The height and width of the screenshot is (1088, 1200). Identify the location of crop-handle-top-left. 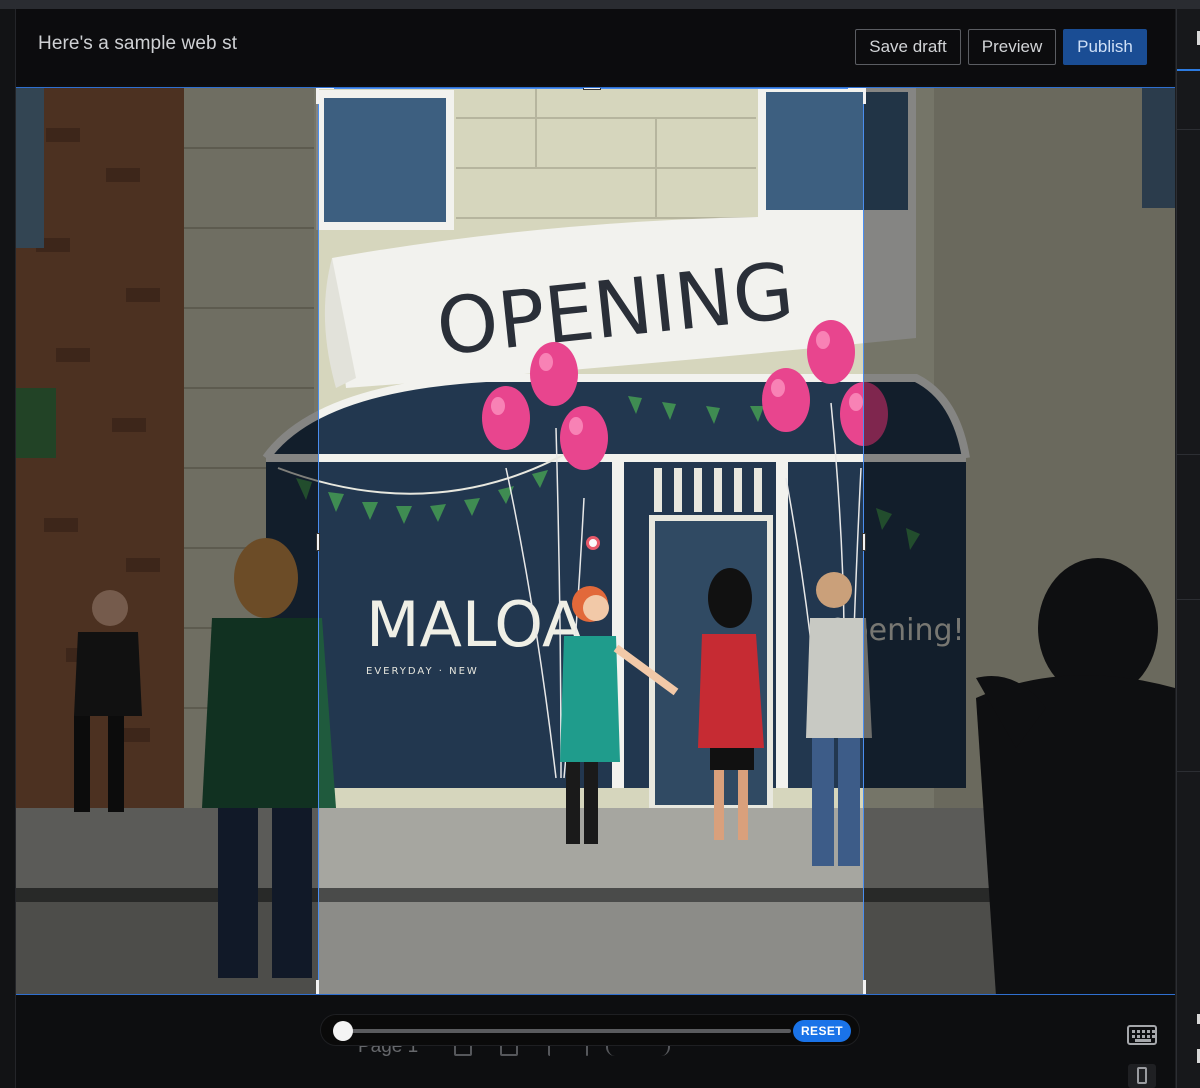
(325, 96).